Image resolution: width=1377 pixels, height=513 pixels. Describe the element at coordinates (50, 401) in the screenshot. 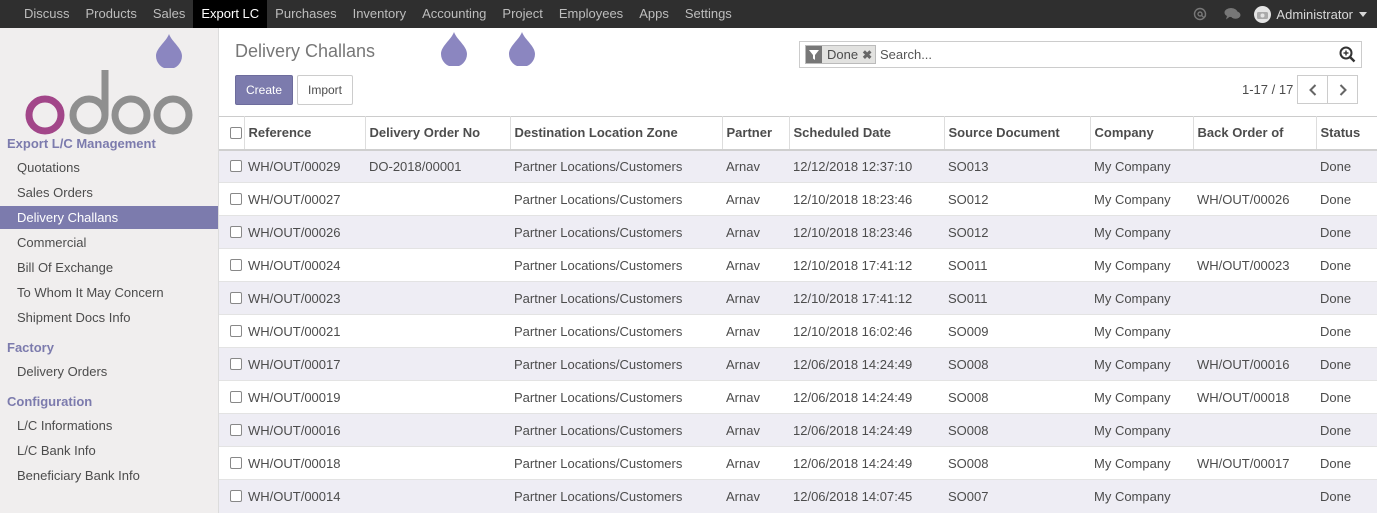

I see `sidebar-section-title: Configuration` at that location.